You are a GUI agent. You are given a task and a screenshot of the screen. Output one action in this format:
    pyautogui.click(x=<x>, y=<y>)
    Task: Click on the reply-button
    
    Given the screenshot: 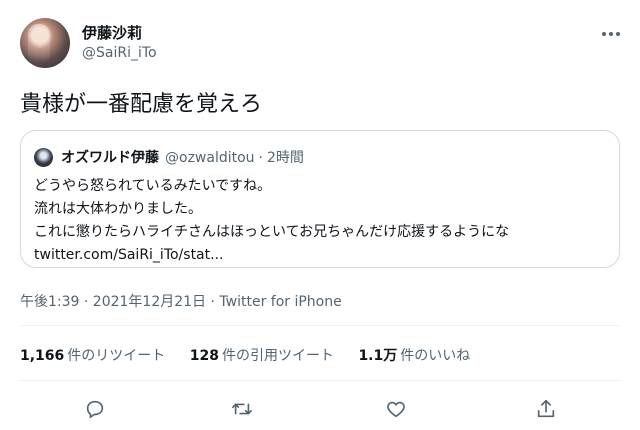 What is the action you would take?
    pyautogui.click(x=95, y=409)
    